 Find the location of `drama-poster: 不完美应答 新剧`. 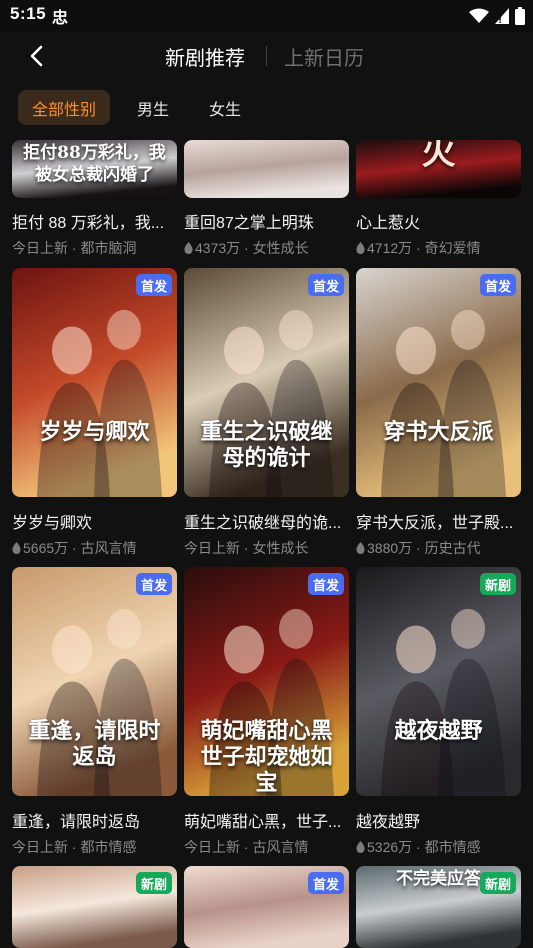

drama-poster: 不完美应答 新剧 is located at coordinates (438, 907).